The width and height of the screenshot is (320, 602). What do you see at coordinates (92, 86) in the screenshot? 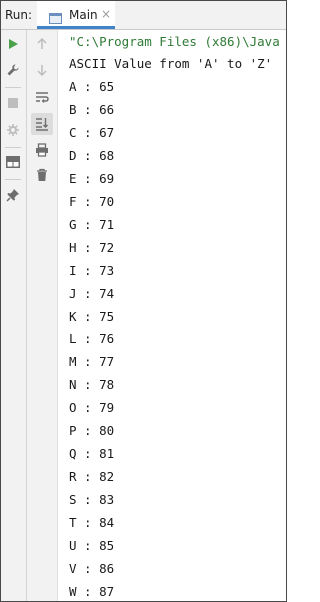
I see `console-output-line: A : 65` at bounding box center [92, 86].